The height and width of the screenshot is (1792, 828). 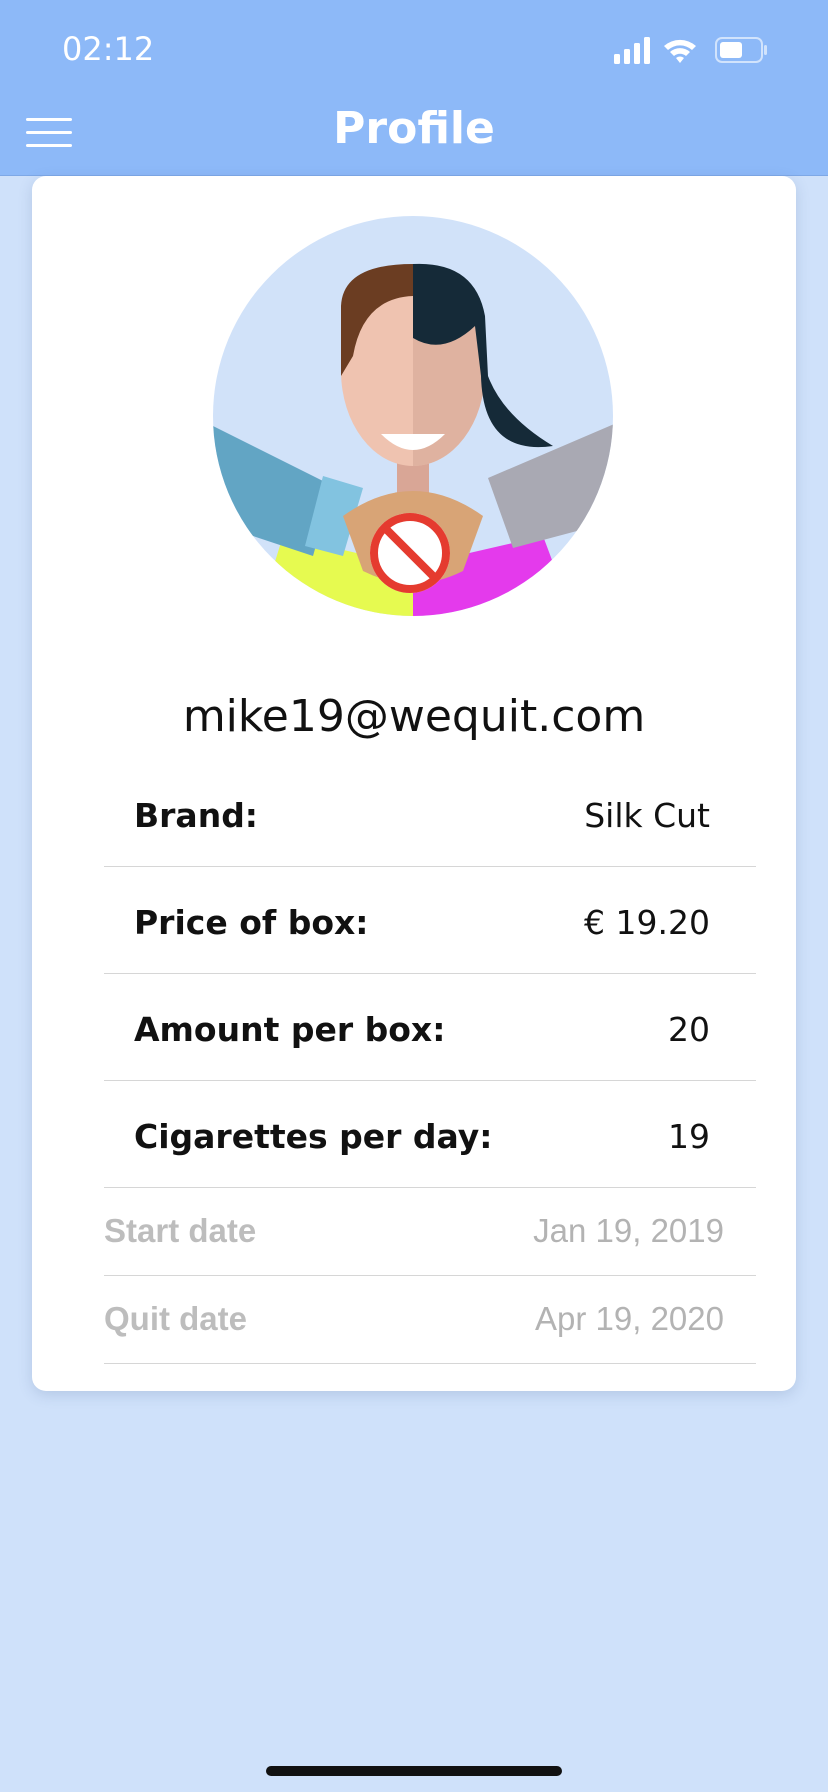 What do you see at coordinates (430, 1232) in the screenshot?
I see `start-date-field: Start date Jan 19, 2019` at bounding box center [430, 1232].